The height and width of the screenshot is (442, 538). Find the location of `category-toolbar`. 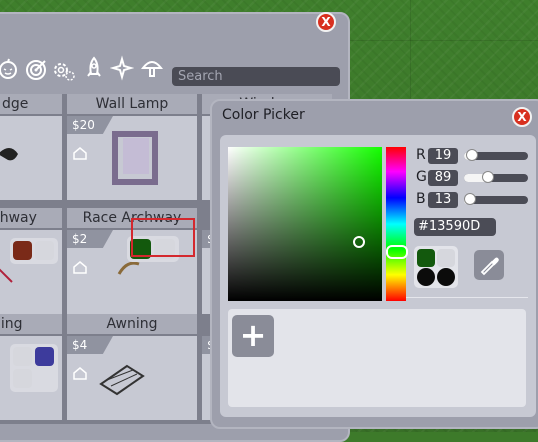

category-toolbar is located at coordinates (86, 71).